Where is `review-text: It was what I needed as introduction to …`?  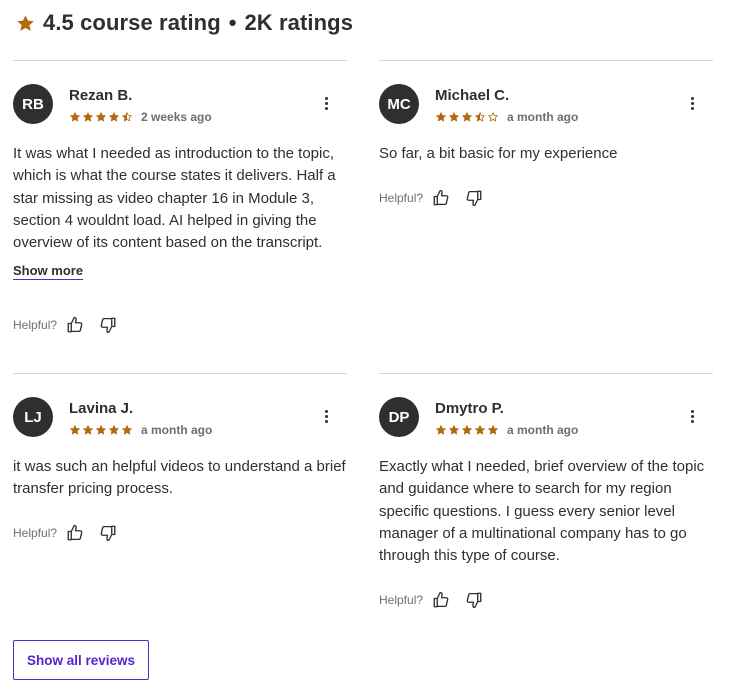 review-text: It was what I needed as introduction to … is located at coordinates (174, 198).